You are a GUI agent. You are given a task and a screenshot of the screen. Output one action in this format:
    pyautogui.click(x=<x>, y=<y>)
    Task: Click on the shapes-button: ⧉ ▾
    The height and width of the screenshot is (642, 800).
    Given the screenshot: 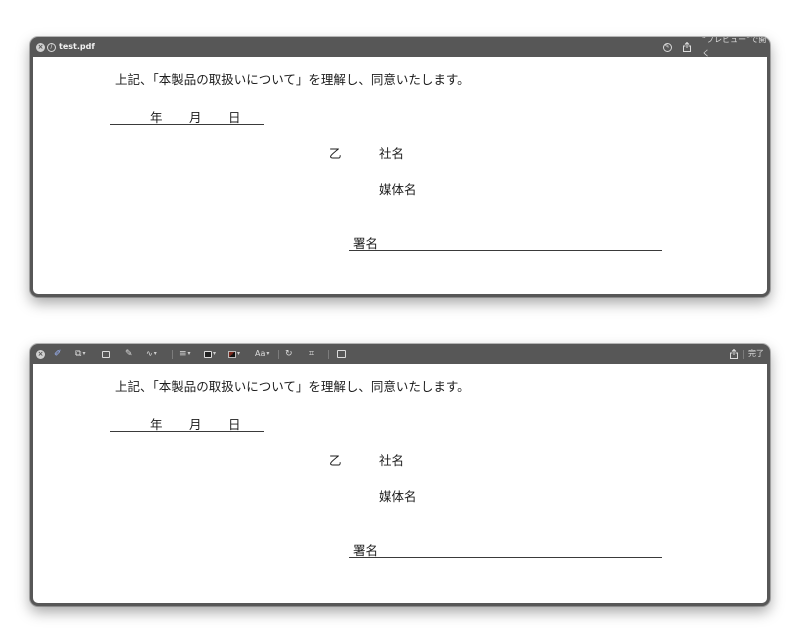 What is the action you would take?
    pyautogui.click(x=80, y=354)
    